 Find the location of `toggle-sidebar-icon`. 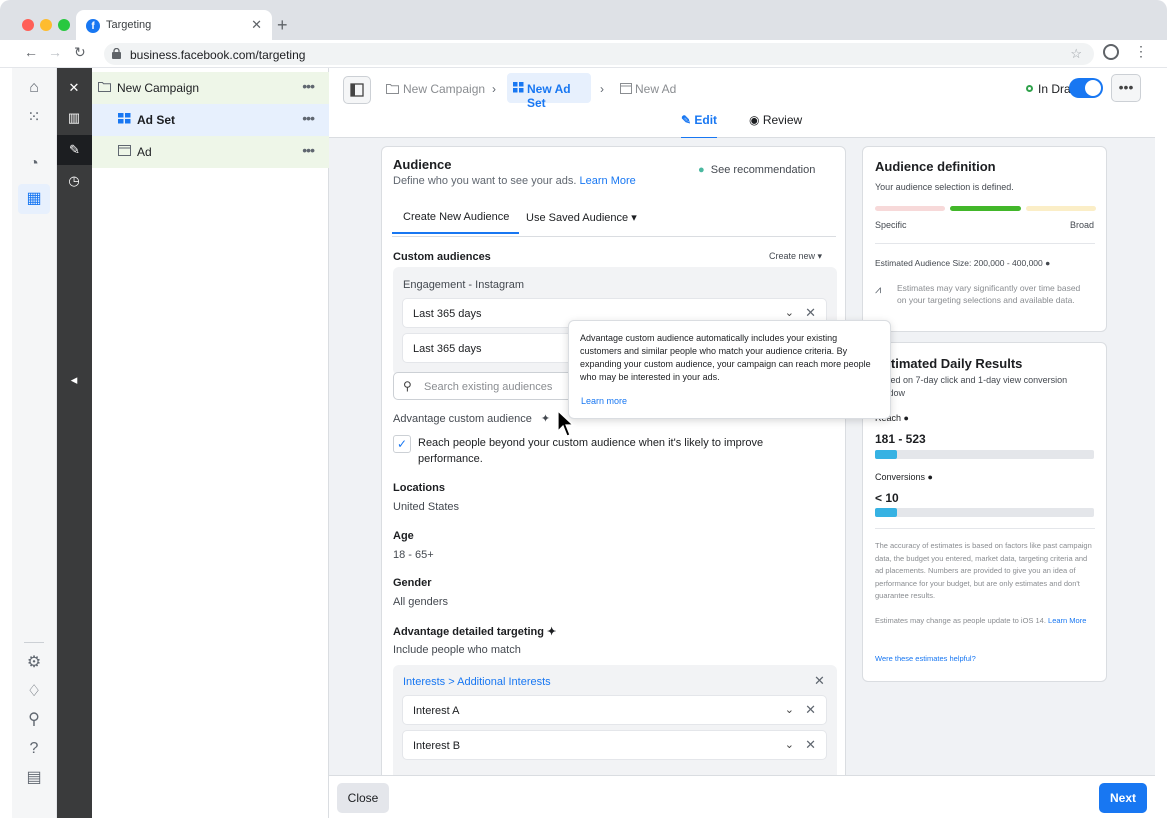

toggle-sidebar-icon is located at coordinates (357, 90).